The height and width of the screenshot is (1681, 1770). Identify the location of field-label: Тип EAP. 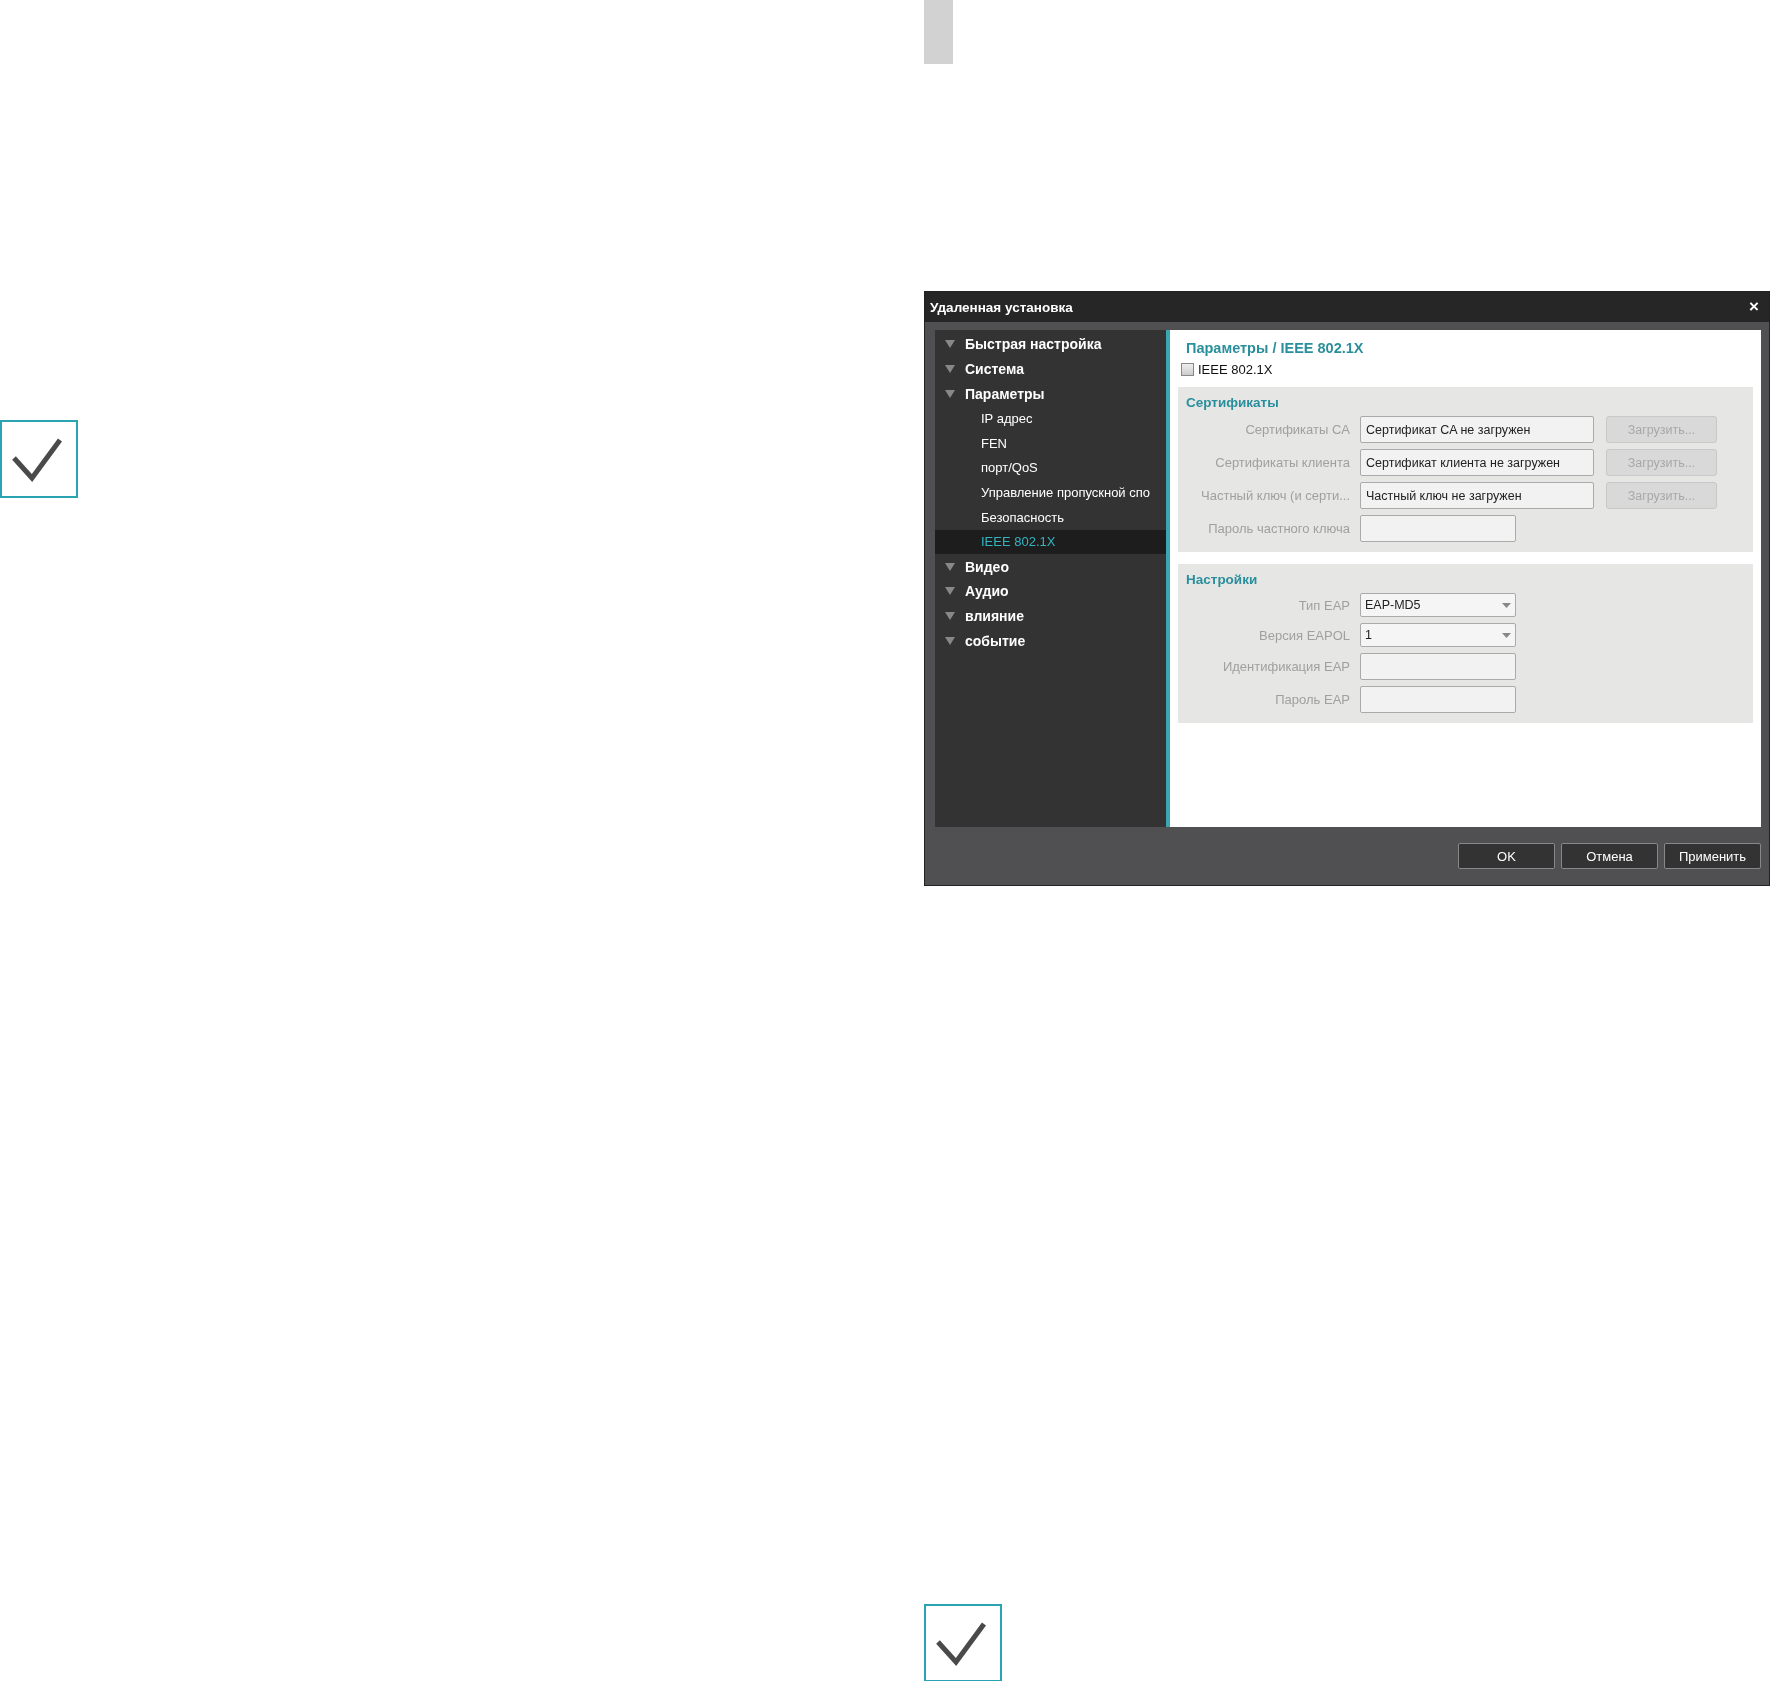
(1323, 605).